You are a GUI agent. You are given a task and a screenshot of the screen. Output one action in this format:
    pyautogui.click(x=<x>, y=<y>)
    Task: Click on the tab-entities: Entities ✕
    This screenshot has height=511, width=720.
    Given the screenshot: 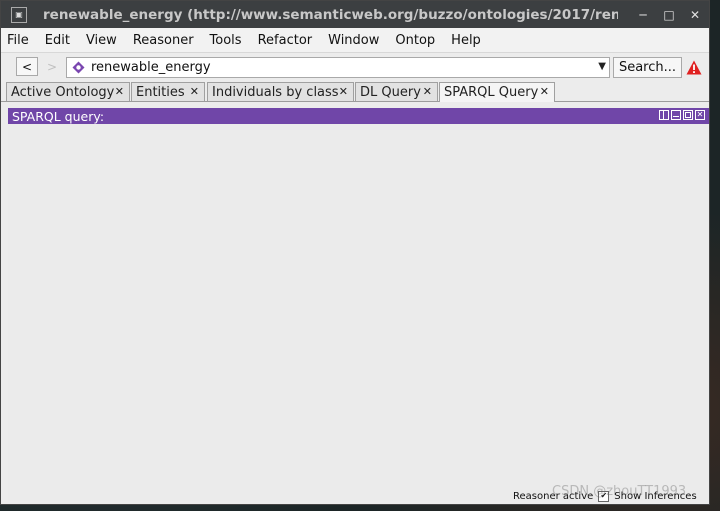 What is the action you would take?
    pyautogui.click(x=168, y=91)
    